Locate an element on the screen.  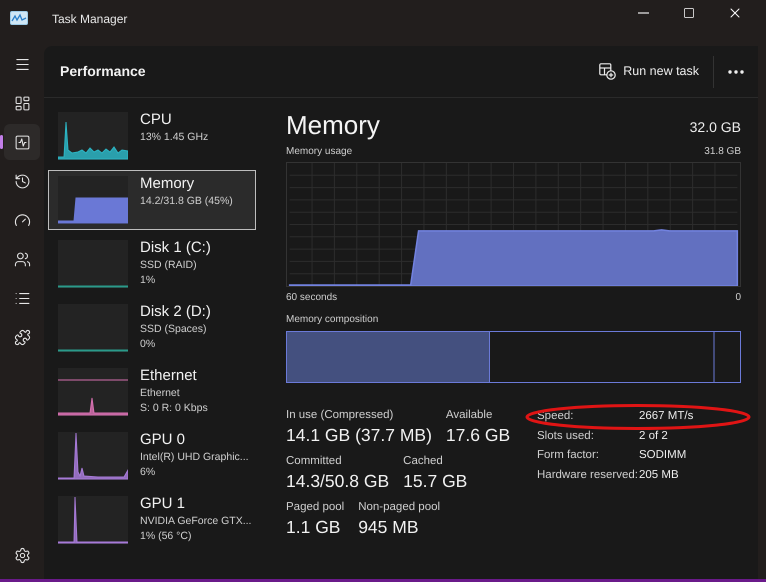
device-name: GPU 0 is located at coordinates (163, 440).